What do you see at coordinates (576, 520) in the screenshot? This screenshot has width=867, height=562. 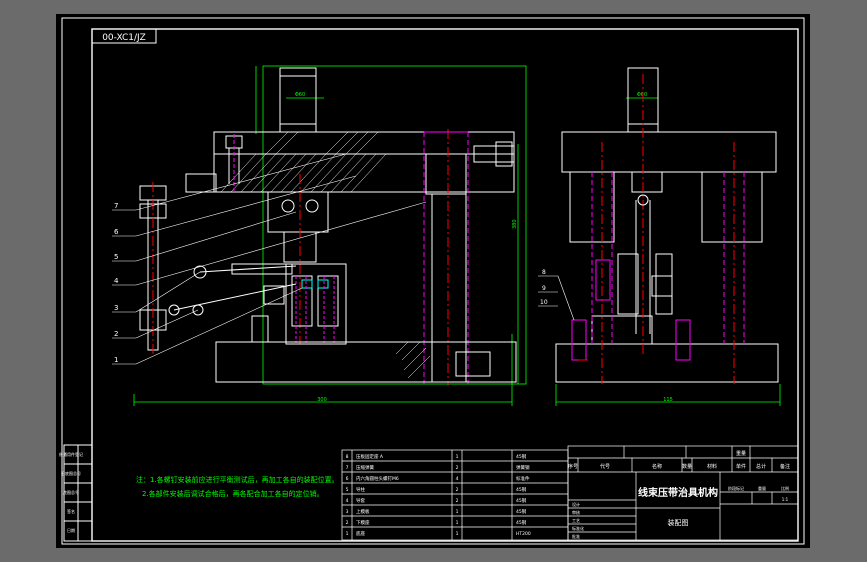 I see `tb-signoff: 工艺` at bounding box center [576, 520].